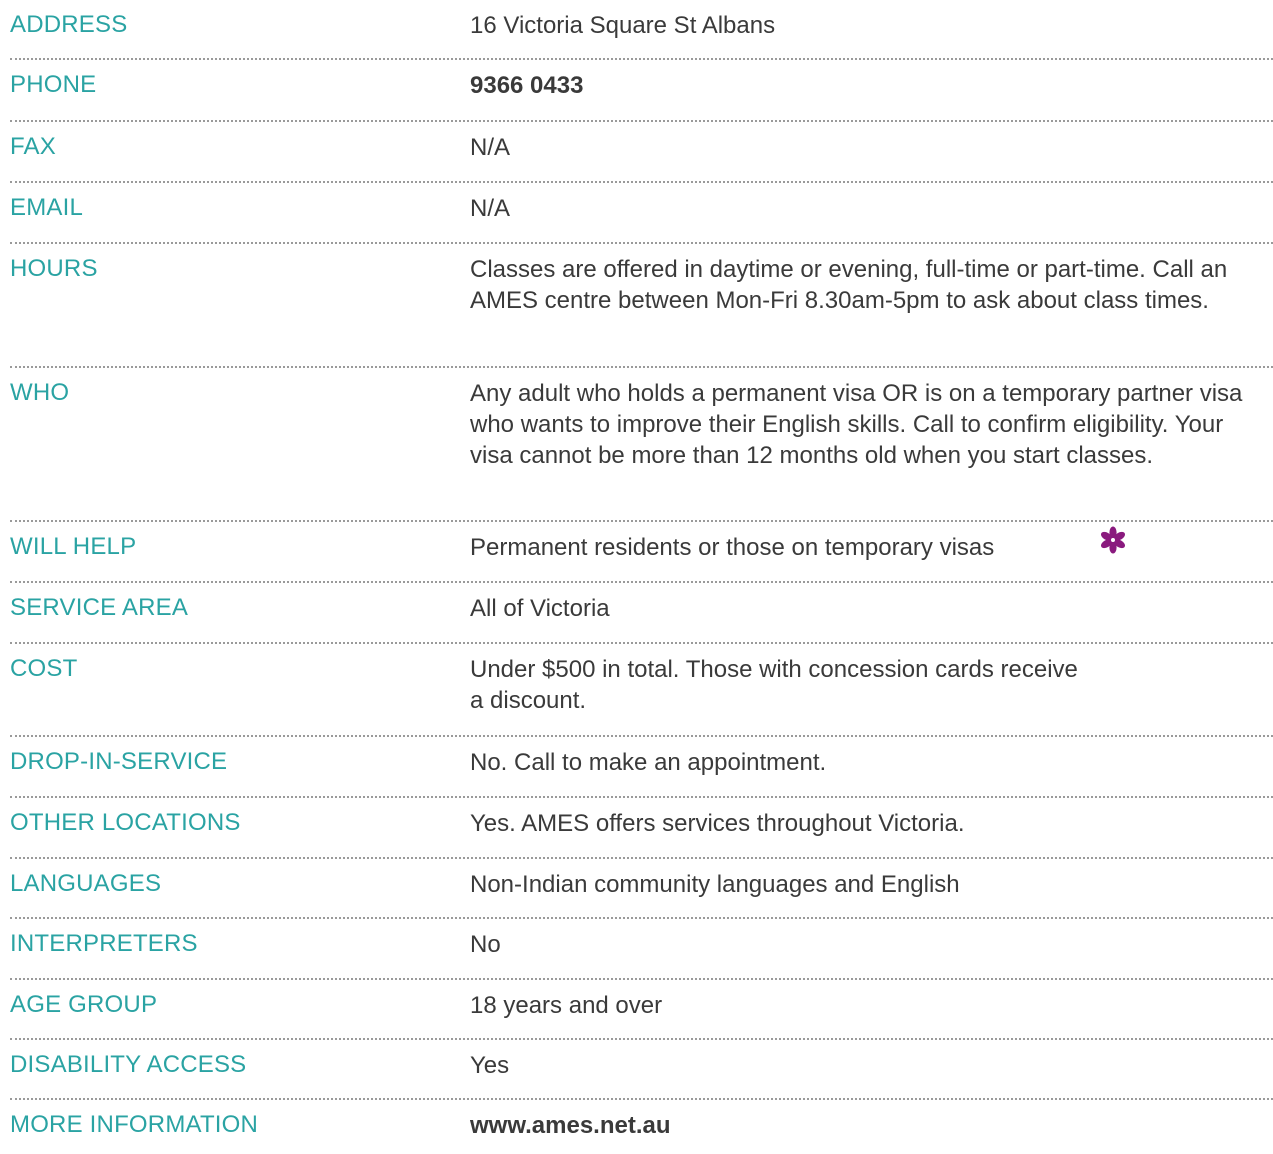  What do you see at coordinates (86, 883) in the screenshot?
I see `row-label: LANGUAGES` at bounding box center [86, 883].